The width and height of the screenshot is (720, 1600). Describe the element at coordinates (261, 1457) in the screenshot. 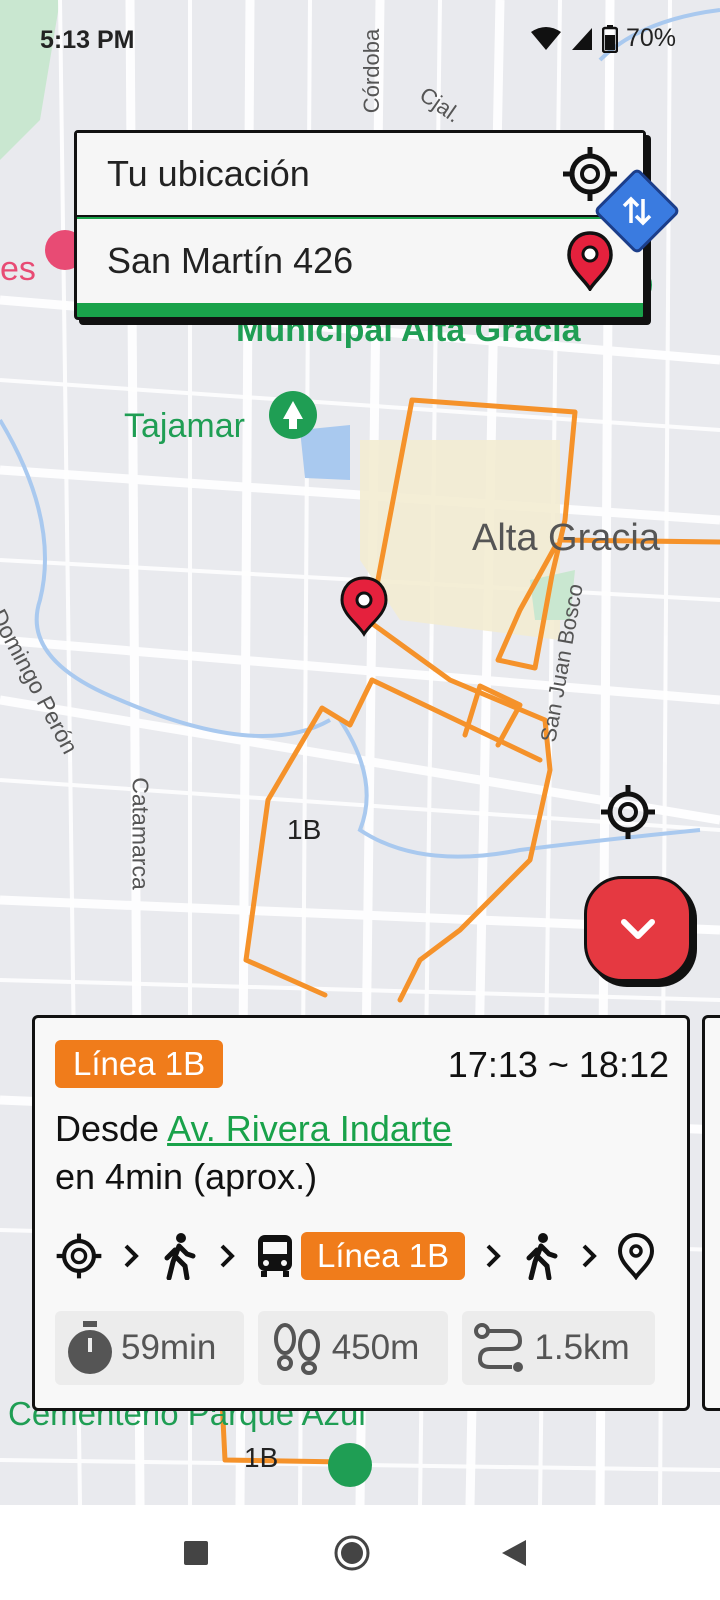

I see `map-label-route-1b-bottom: 1B` at that location.